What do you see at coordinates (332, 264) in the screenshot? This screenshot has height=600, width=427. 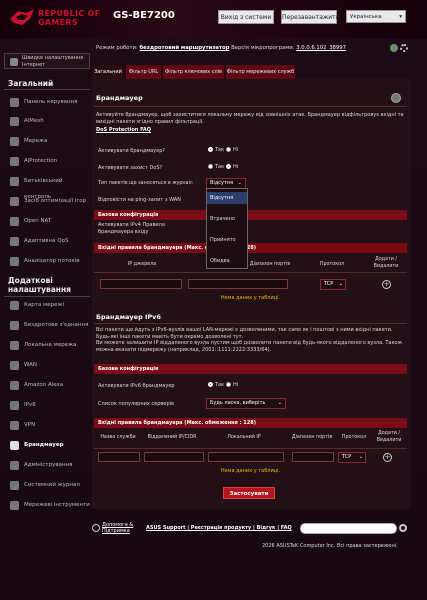 I see `col-protocol: Протокол` at bounding box center [332, 264].